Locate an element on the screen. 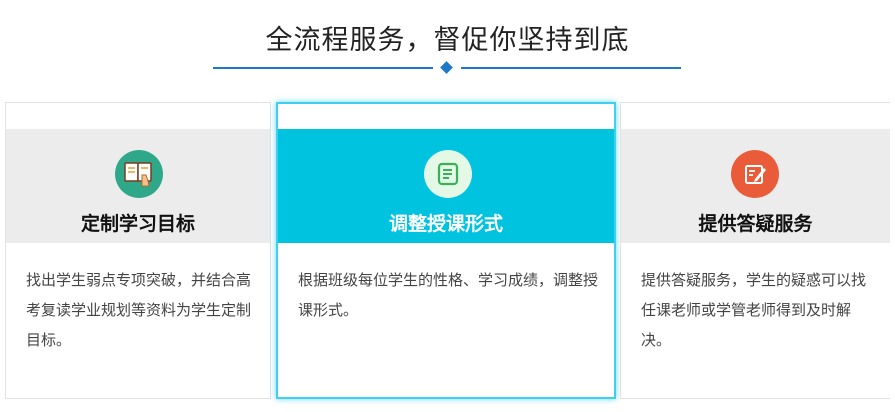  card-header: 提供答疑服务 is located at coordinates (755, 186).